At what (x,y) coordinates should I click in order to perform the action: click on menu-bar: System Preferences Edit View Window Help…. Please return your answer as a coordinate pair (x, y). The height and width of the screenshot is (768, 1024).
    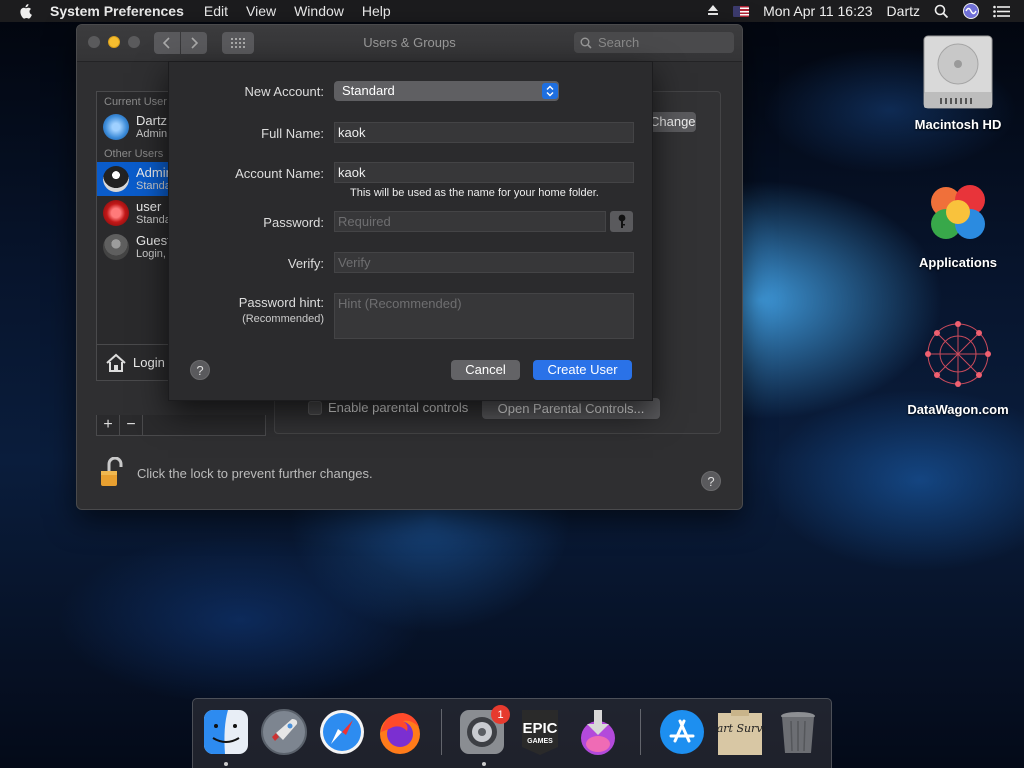
    Looking at the image, I should click on (512, 11).